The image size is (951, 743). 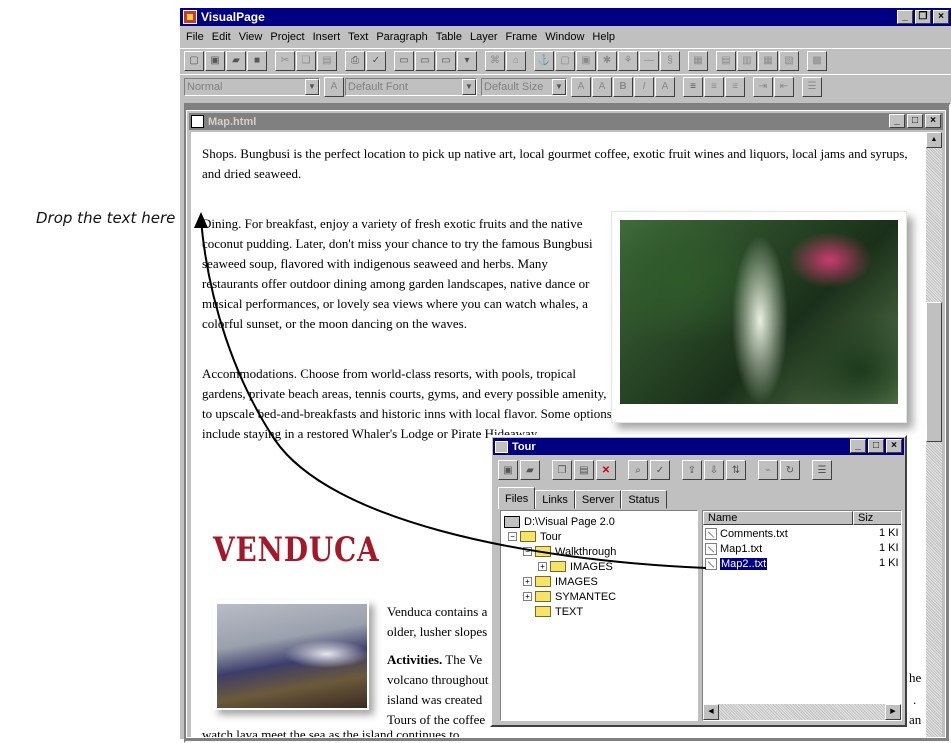 What do you see at coordinates (285, 60) in the screenshot?
I see `cut-icon: ✂` at bounding box center [285, 60].